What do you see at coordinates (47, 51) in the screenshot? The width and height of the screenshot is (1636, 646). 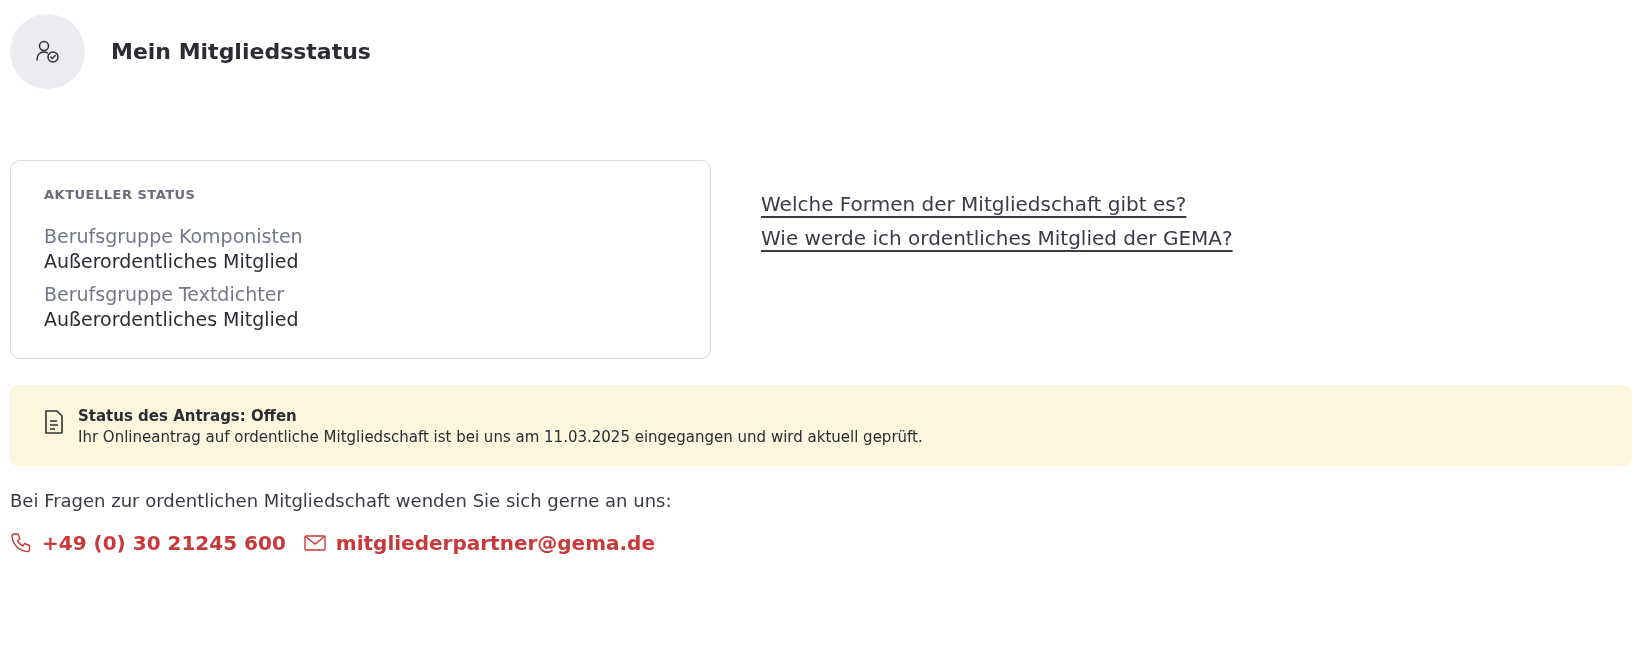 I see `user-check-icon` at bounding box center [47, 51].